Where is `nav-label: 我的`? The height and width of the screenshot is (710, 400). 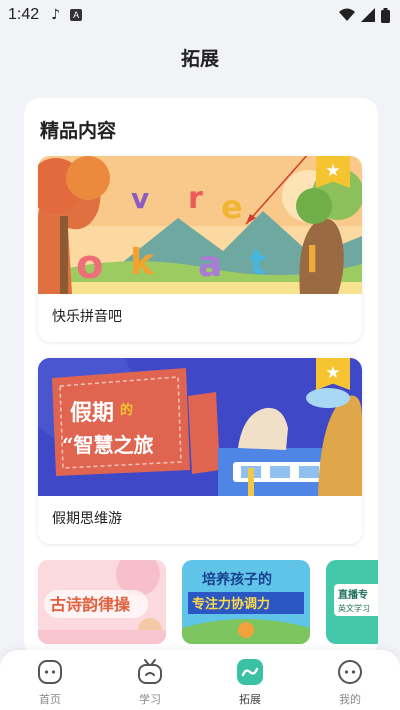
nav-label: 我的 is located at coordinates (350, 699).